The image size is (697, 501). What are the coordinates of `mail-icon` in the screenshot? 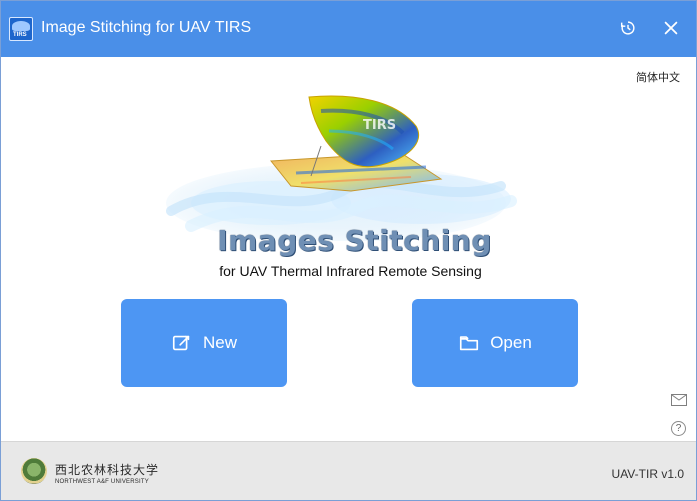 It's located at (679, 399).